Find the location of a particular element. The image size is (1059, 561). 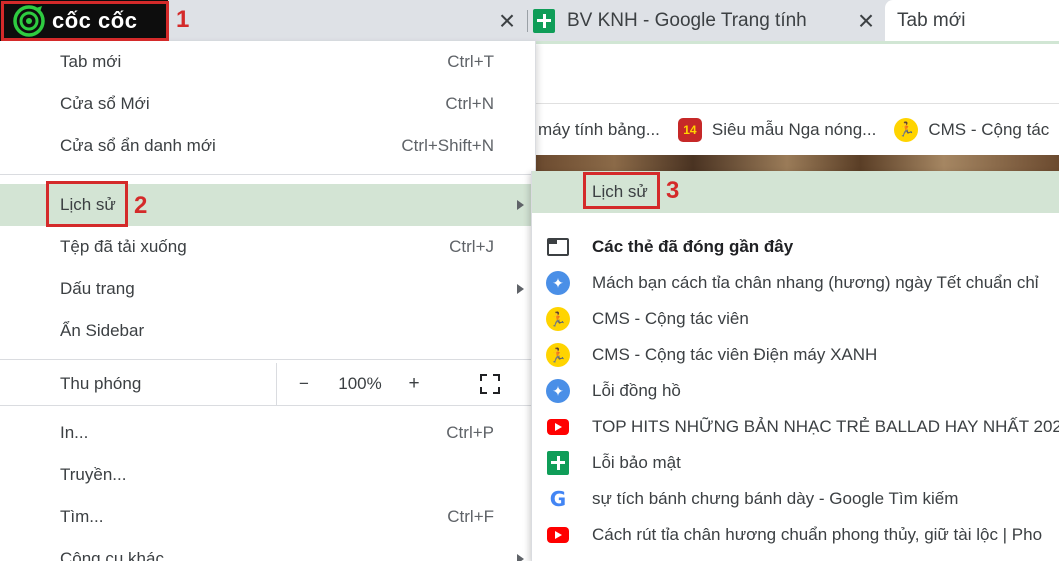

menu-item-label: Ẩn Sidebar is located at coordinates (102, 330).